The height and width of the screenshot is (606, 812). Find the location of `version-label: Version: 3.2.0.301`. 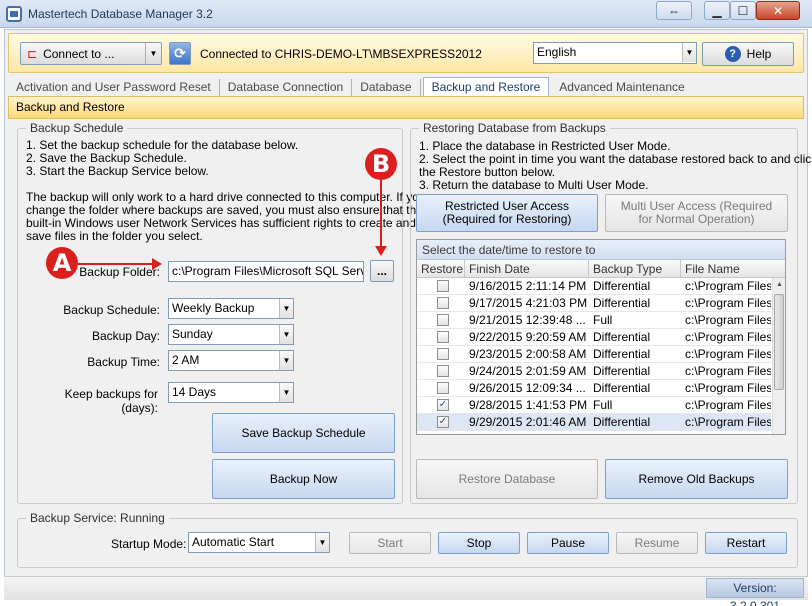

version-label: Version: 3.2.0.301 is located at coordinates (755, 592).